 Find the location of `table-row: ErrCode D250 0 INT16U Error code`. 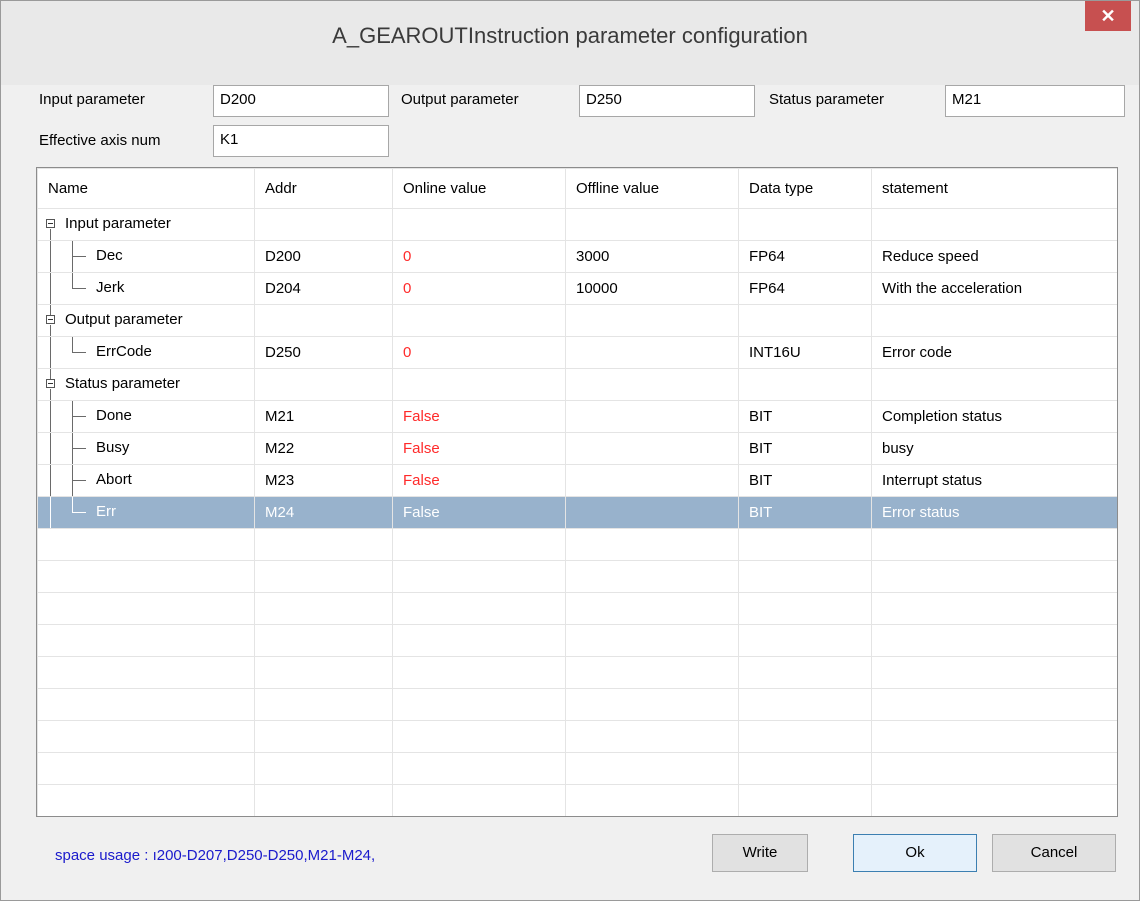

table-row: ErrCode D250 0 INT16U Error code is located at coordinates (577, 352).